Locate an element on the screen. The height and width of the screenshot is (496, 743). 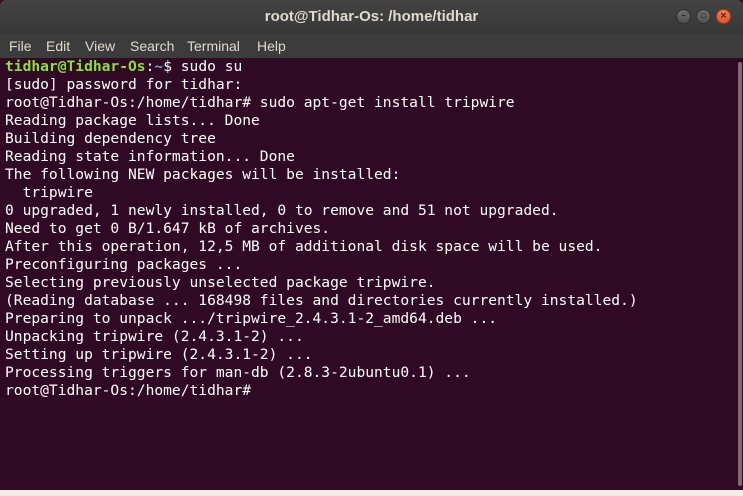
window-title: root@Tidhar-Os: /home/tidhar is located at coordinates (371, 16).